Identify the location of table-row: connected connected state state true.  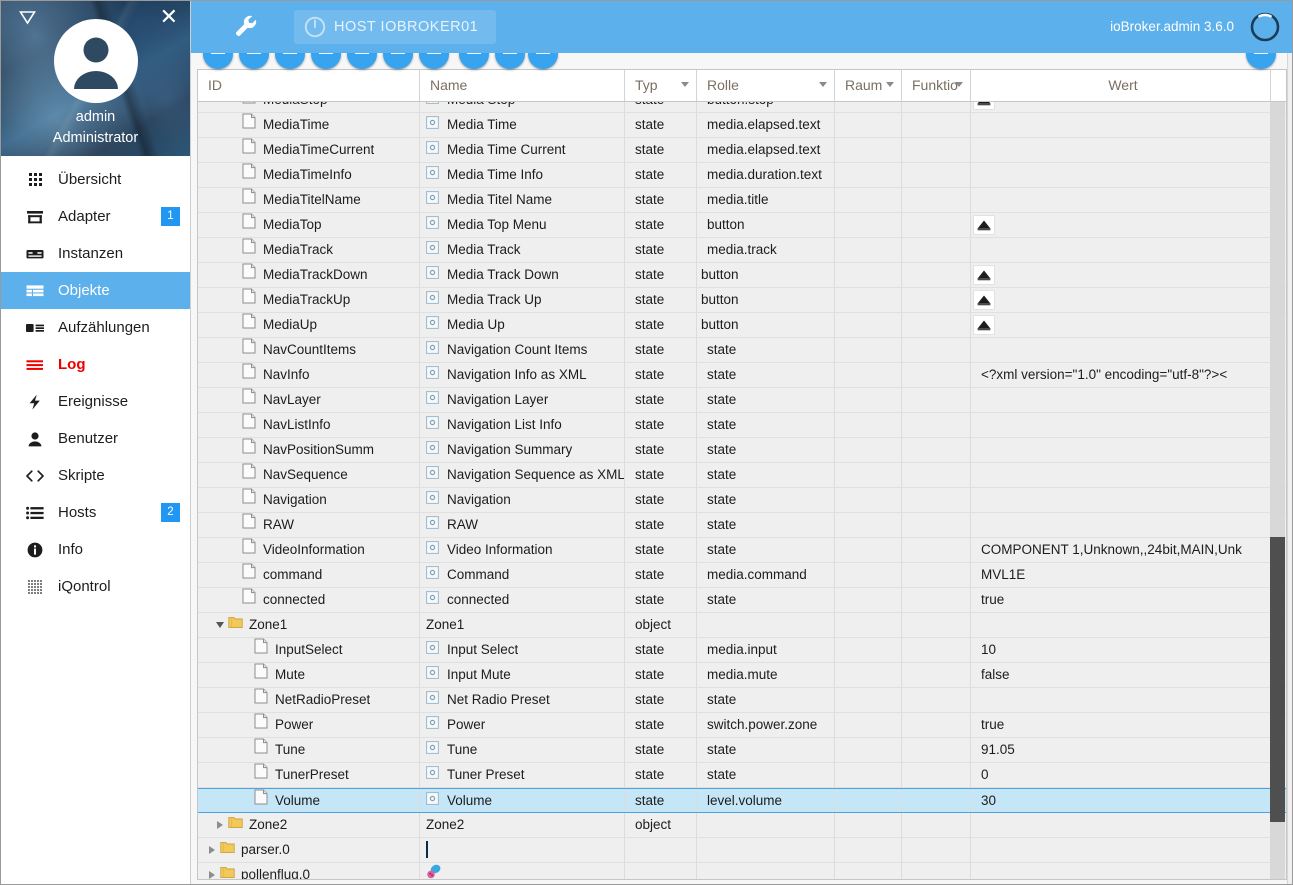
(742, 600).